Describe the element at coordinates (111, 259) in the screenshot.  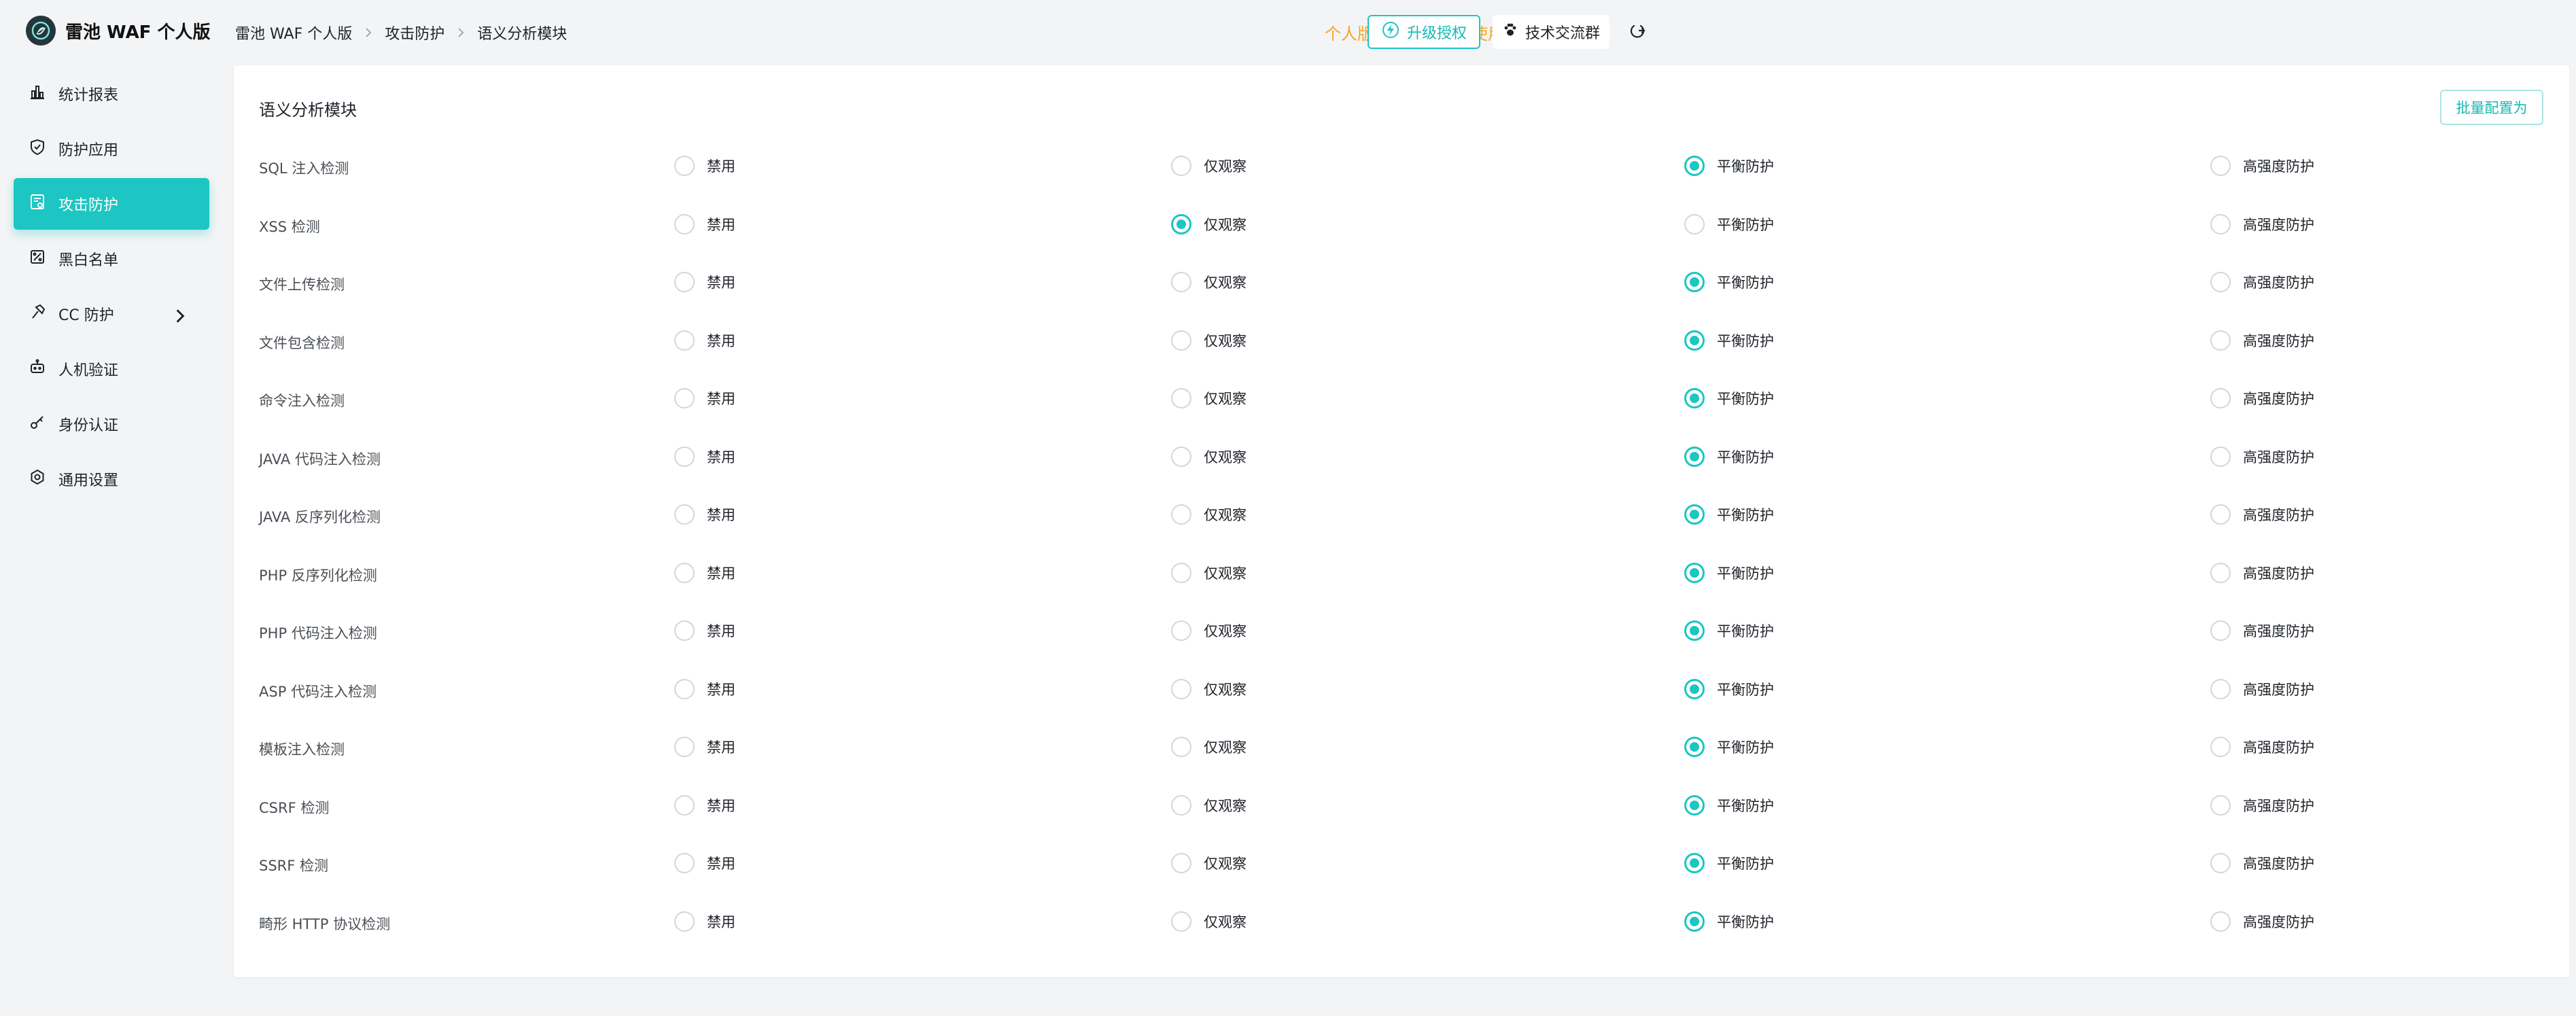
I see `sidebar-item-allow-deny-list: 黑白名单` at that location.